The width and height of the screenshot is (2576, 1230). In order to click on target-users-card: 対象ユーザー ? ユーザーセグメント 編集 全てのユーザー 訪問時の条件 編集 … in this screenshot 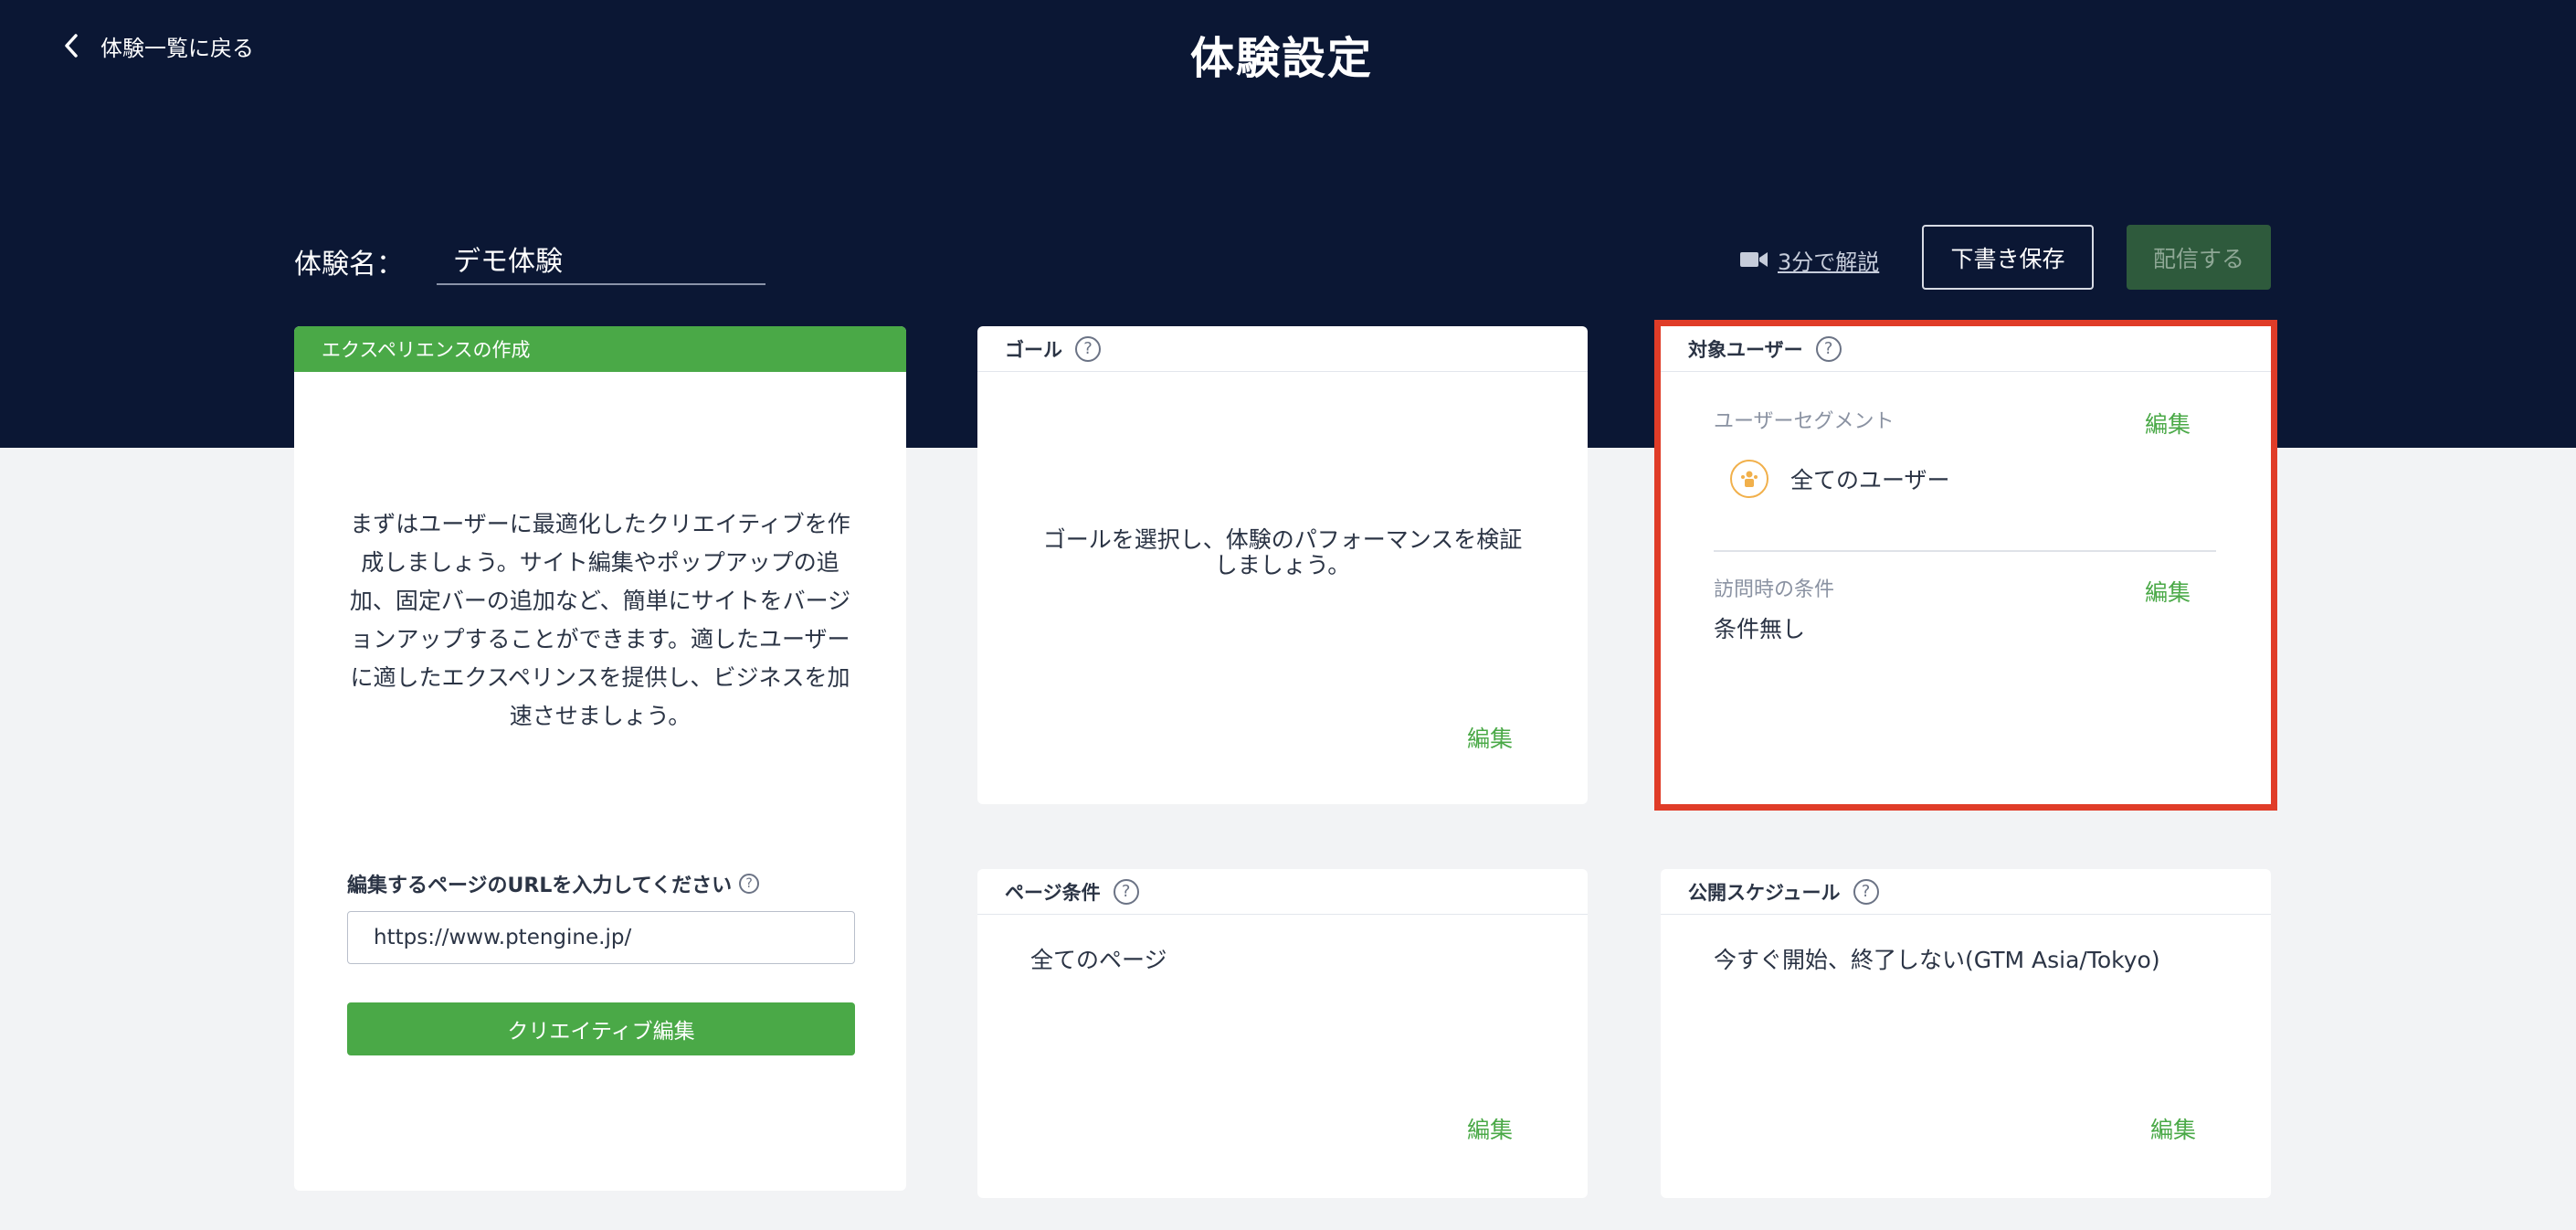, I will do `click(1965, 565)`.